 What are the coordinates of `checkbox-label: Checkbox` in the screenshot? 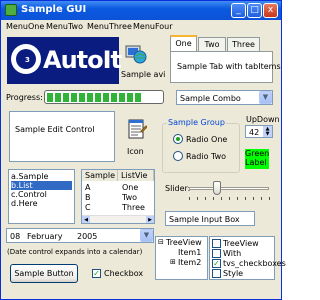 It's located at (124, 273).